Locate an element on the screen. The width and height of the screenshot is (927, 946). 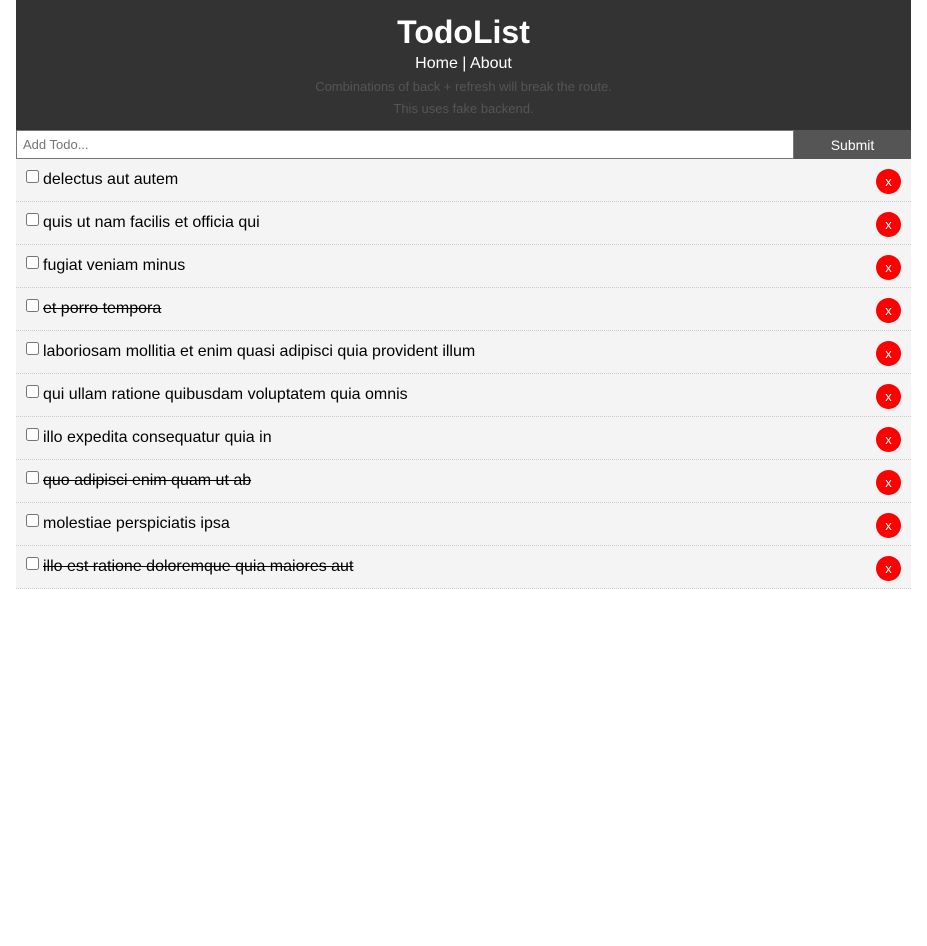
todo-item: quis ut nam facilis et officia qui x is located at coordinates (463, 223).